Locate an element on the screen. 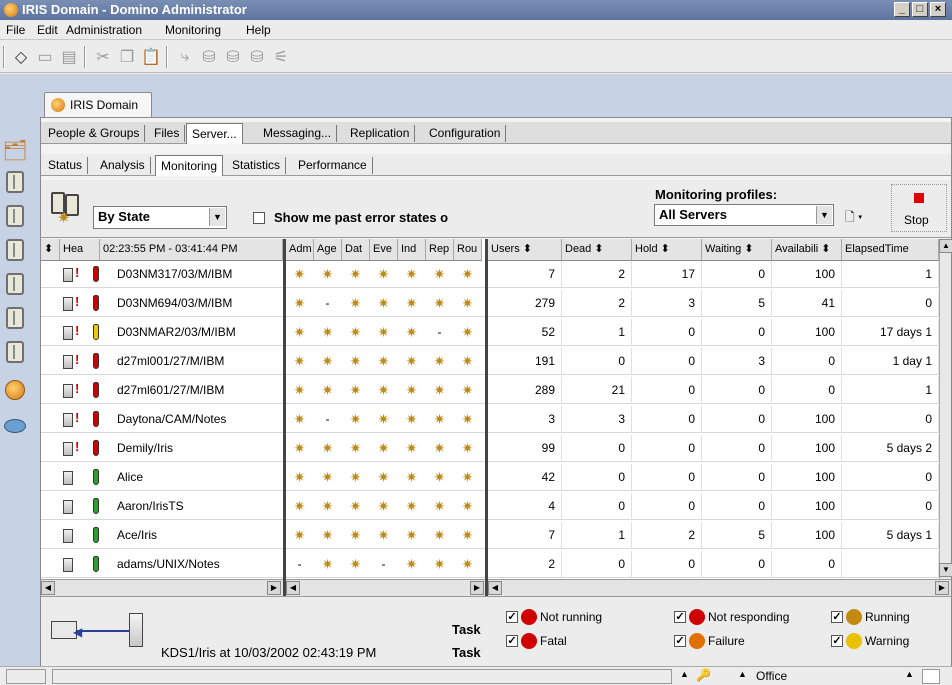  task-header-adm: Adm is located at coordinates (300, 250).